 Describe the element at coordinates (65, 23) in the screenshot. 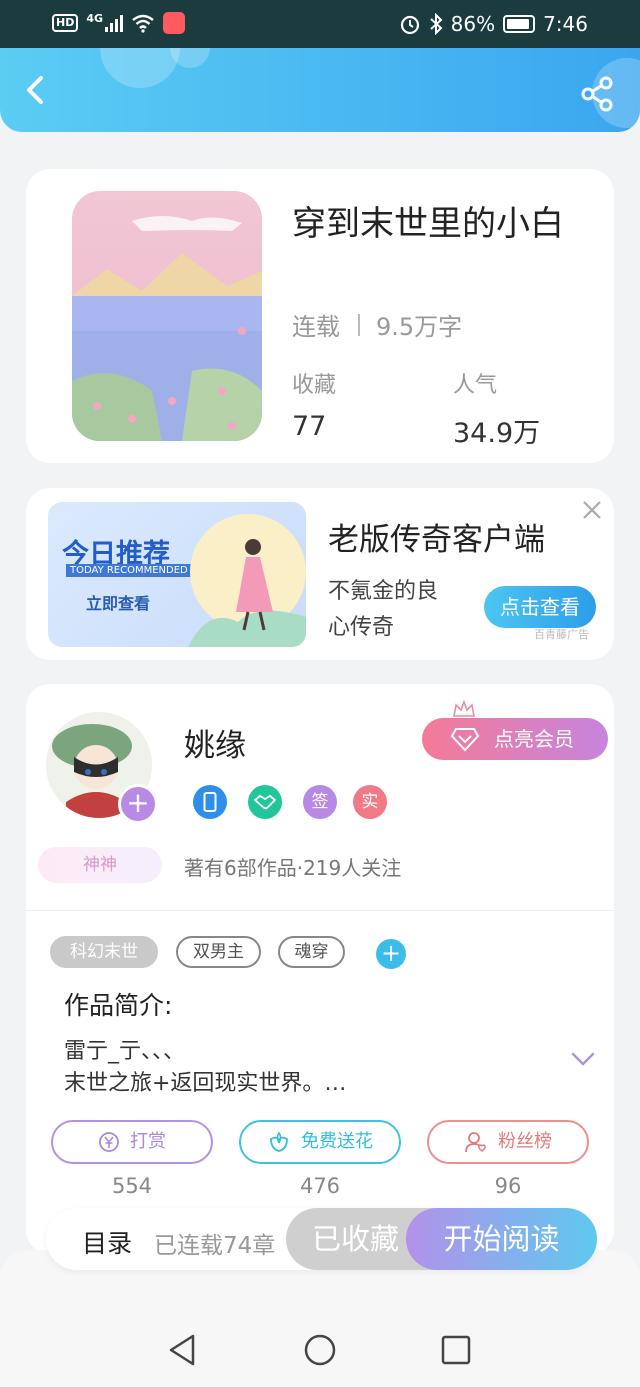

I see `hd-badge: HD` at that location.